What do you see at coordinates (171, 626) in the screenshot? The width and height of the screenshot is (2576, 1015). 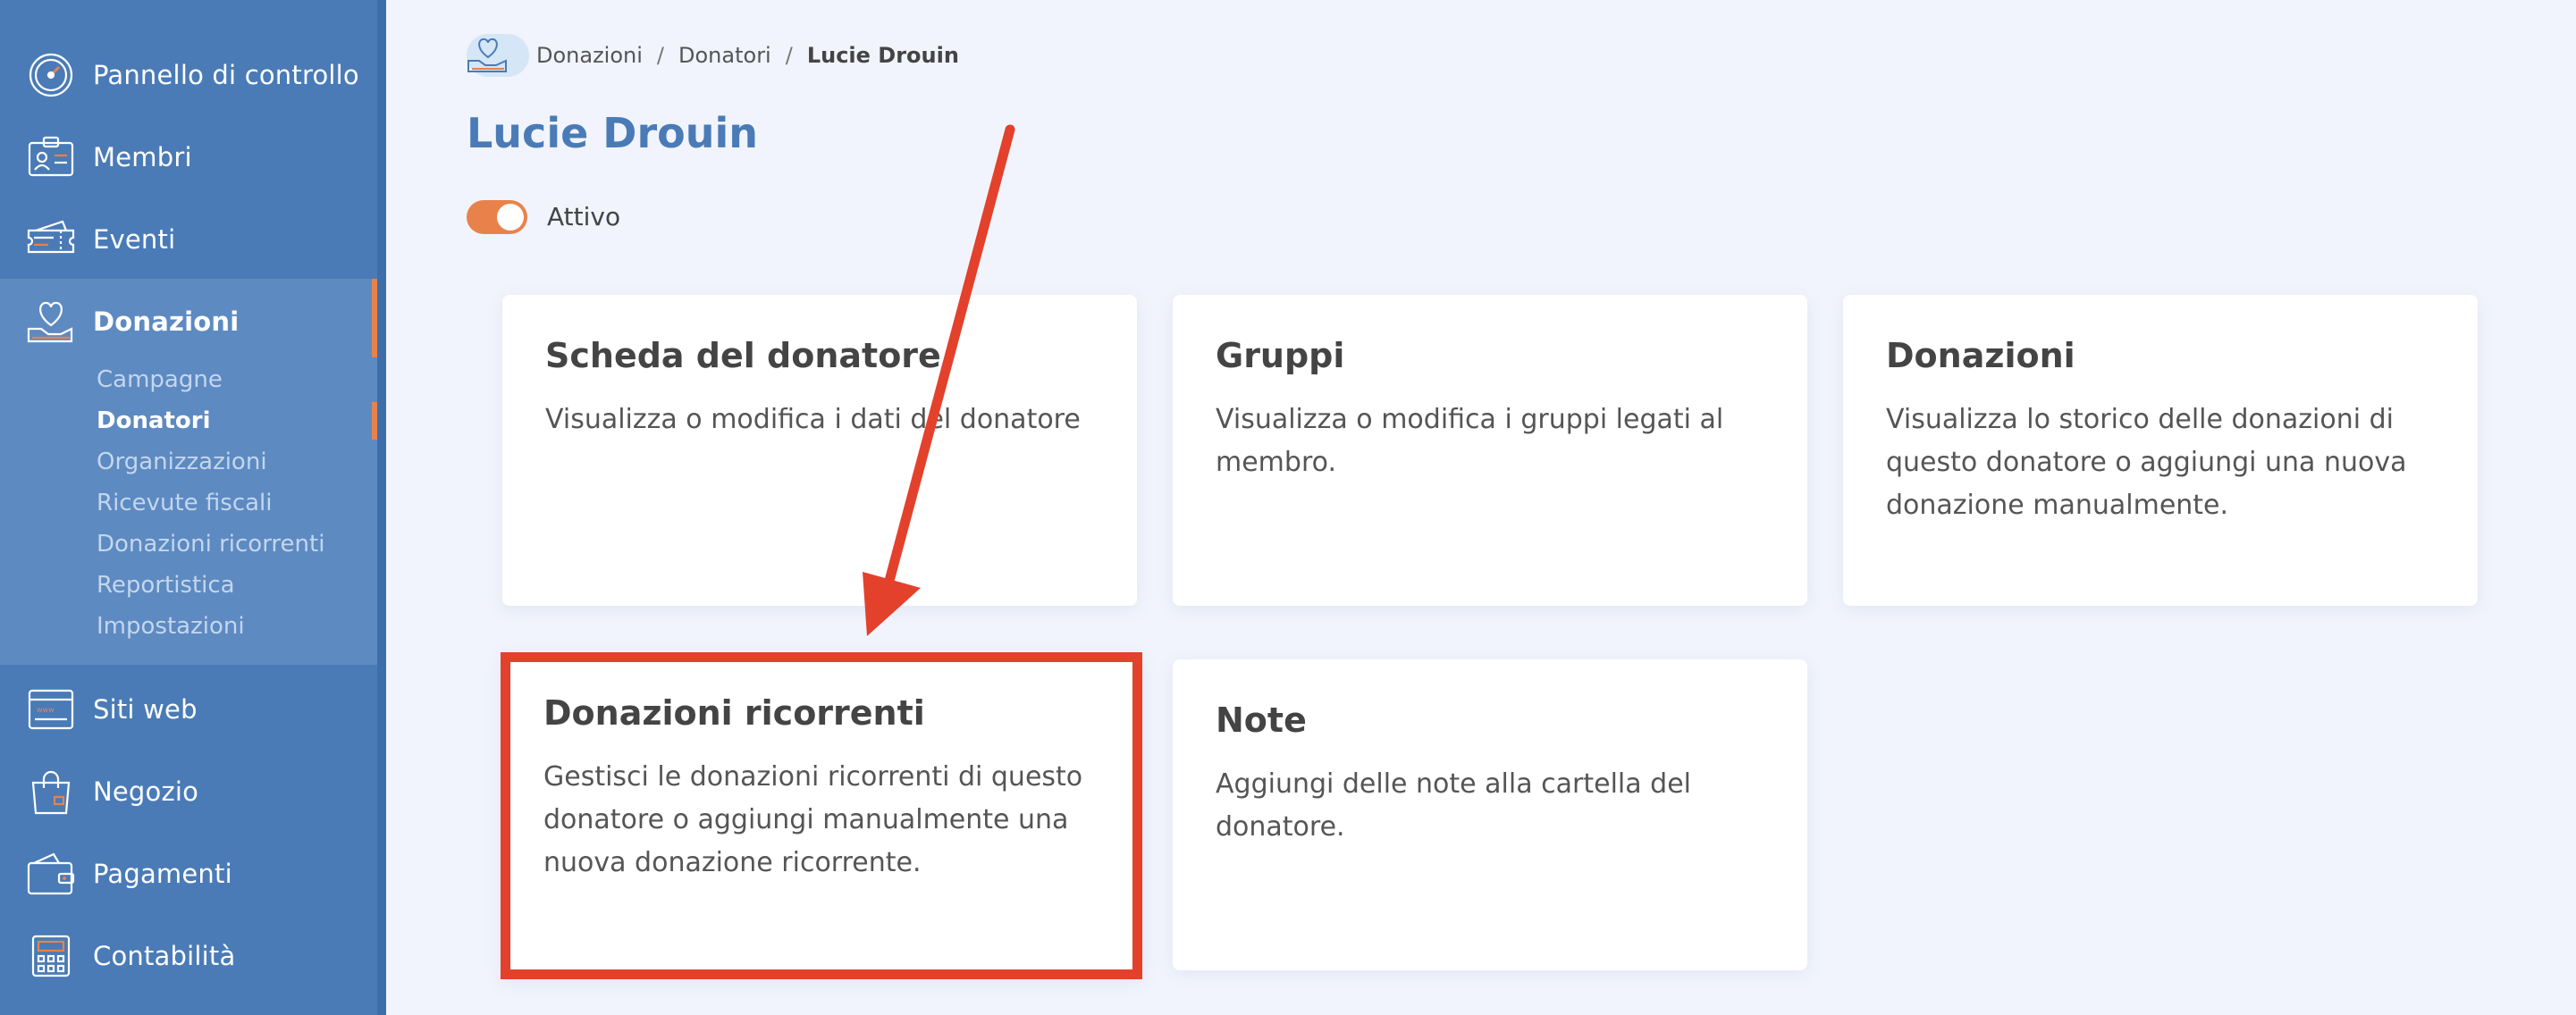 I see `submenu-item-impostazioni: Impostazioni` at bounding box center [171, 626].